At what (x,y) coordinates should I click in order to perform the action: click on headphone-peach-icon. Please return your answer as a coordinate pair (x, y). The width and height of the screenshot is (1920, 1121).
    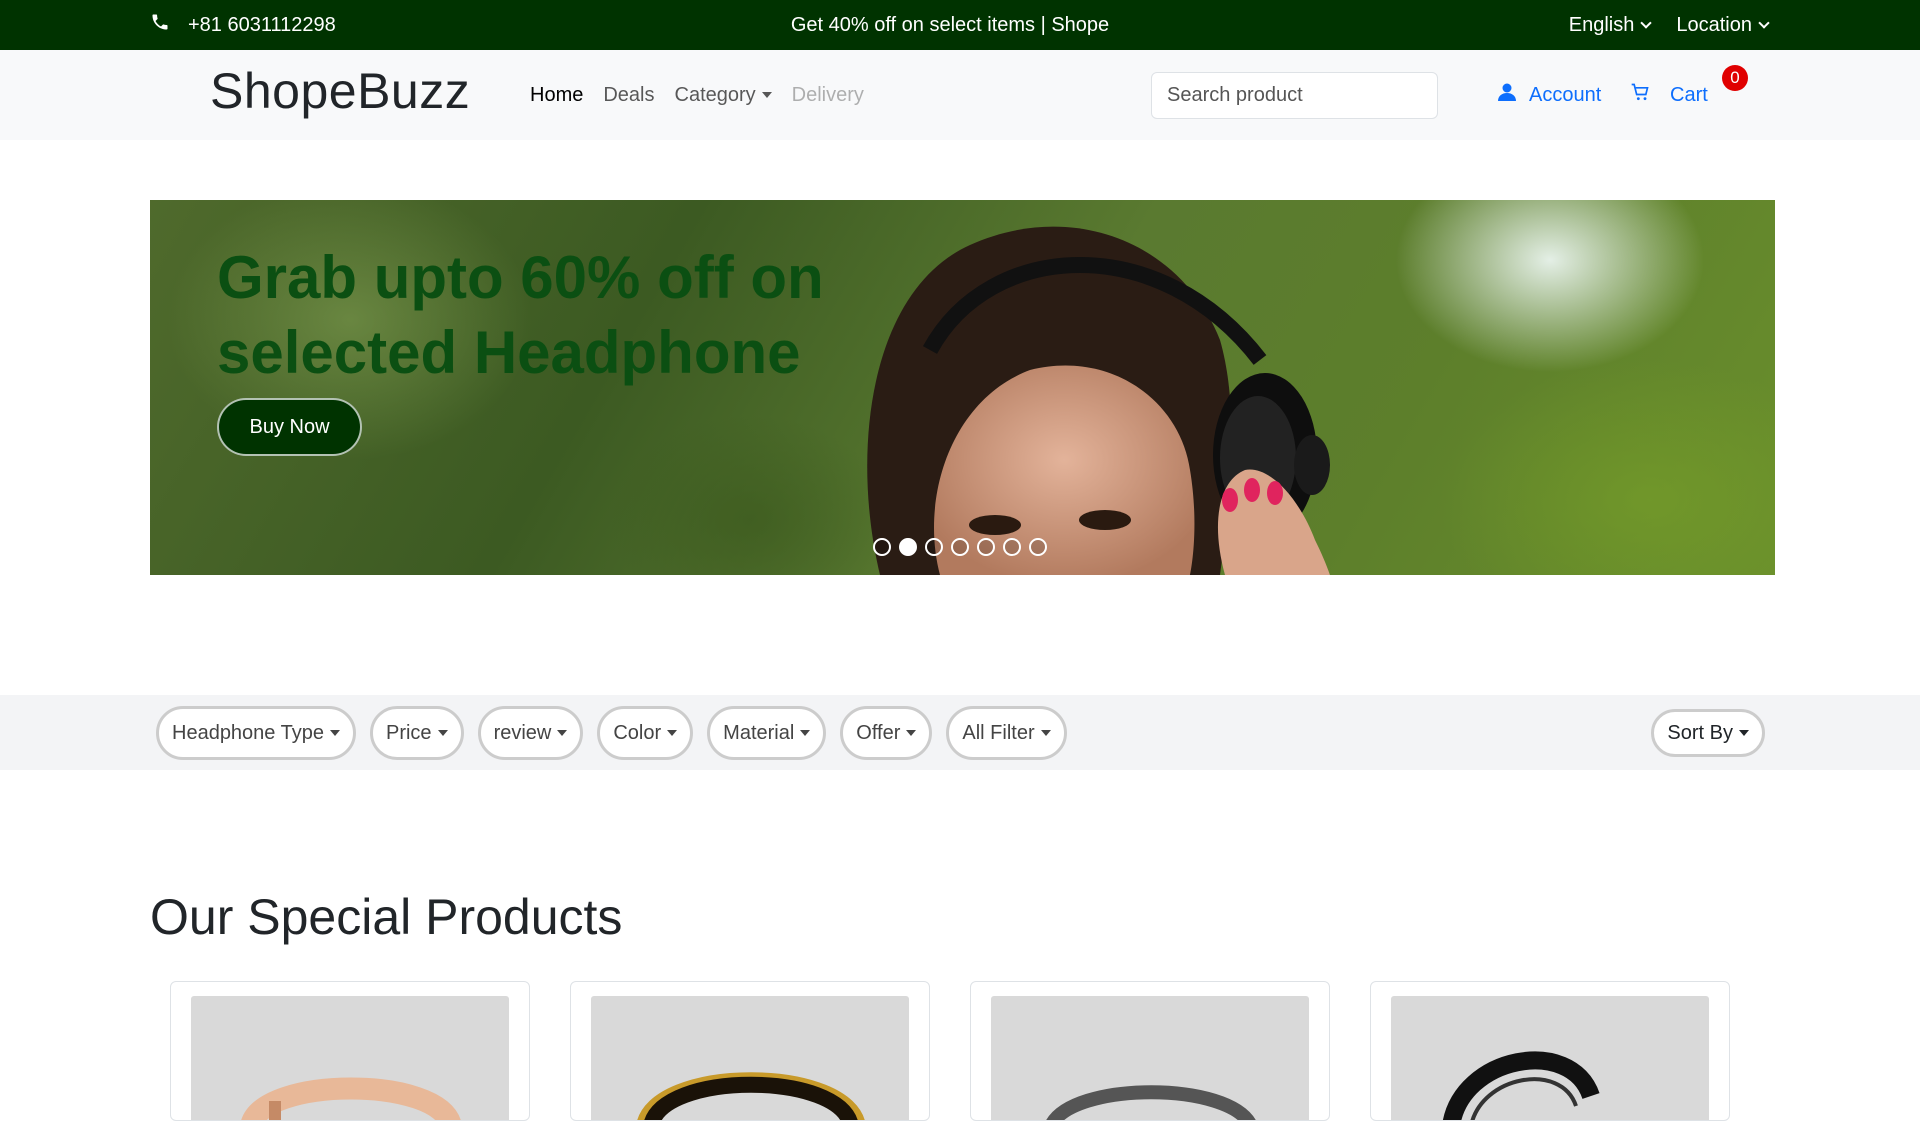
    Looking at the image, I should click on (351, 1098).